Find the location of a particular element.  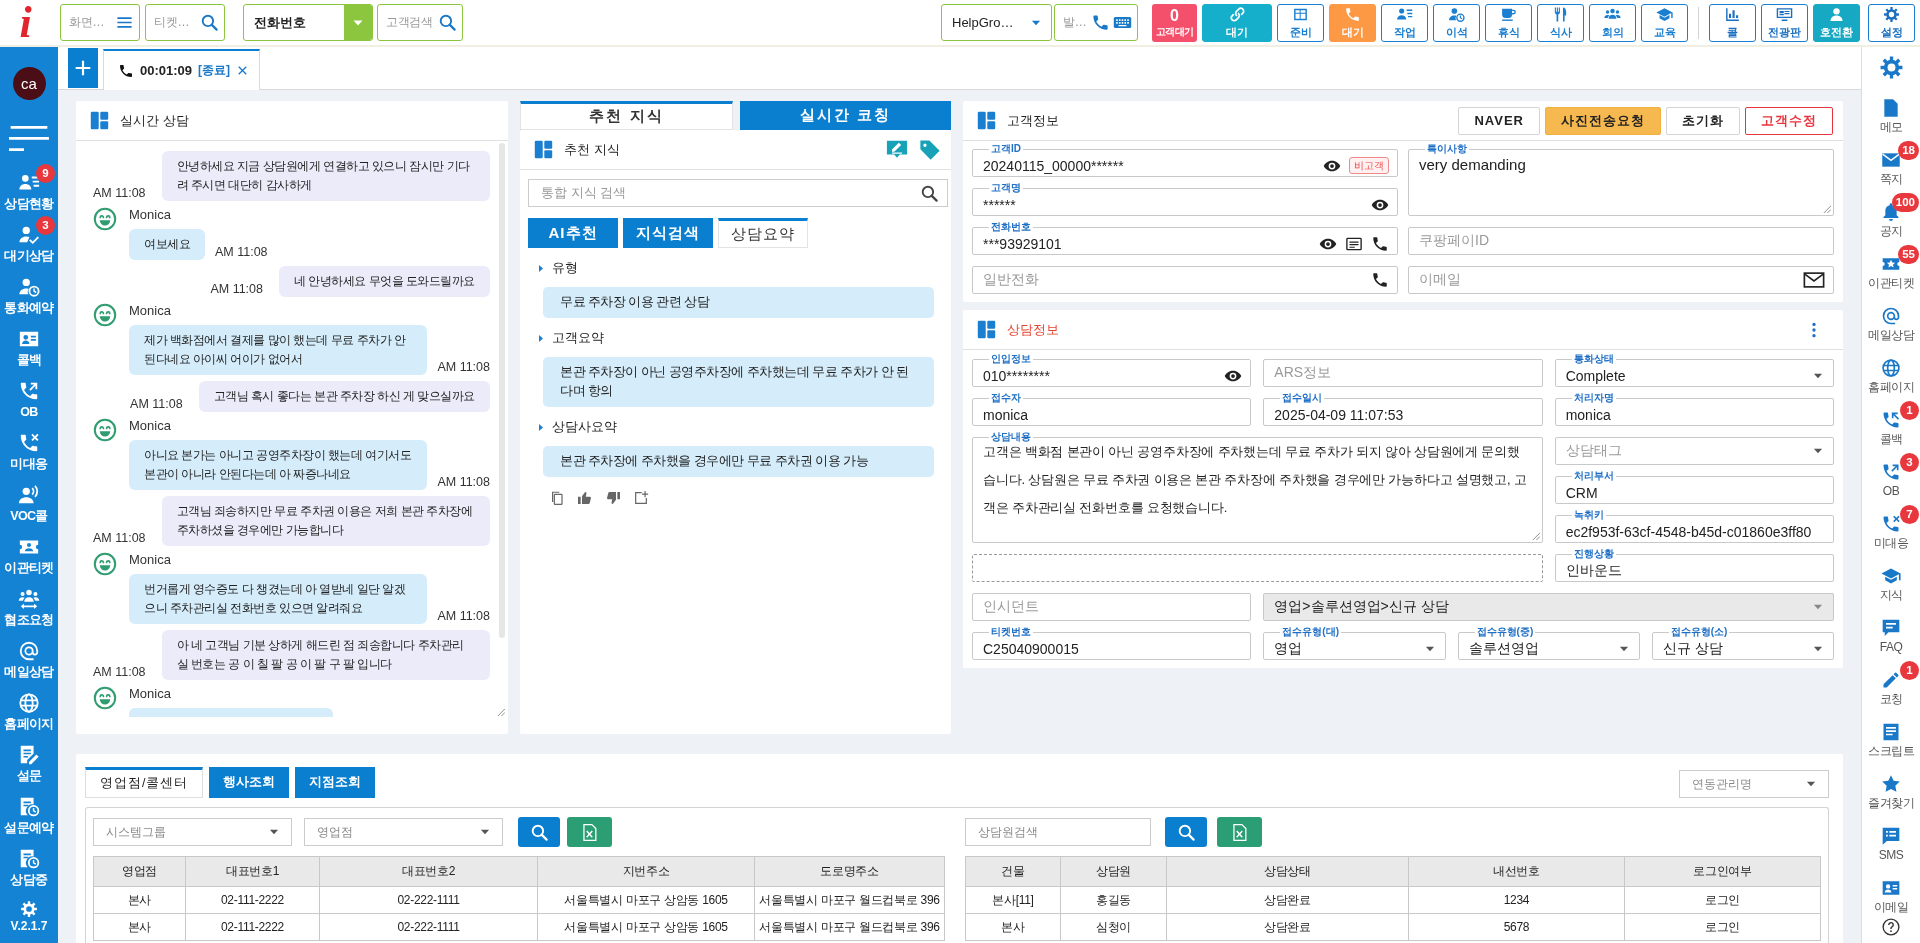

status-button: 교육 is located at coordinates (1664, 22).